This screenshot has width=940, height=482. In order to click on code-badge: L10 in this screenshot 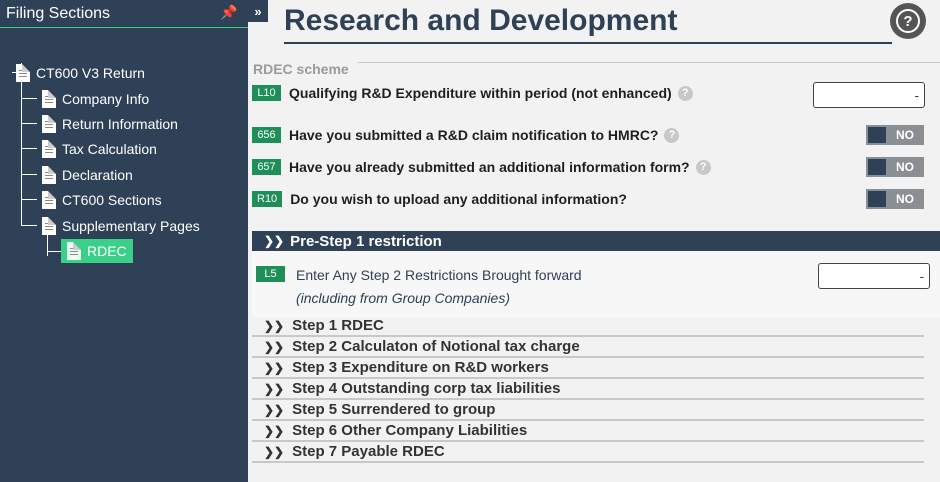, I will do `click(266, 93)`.